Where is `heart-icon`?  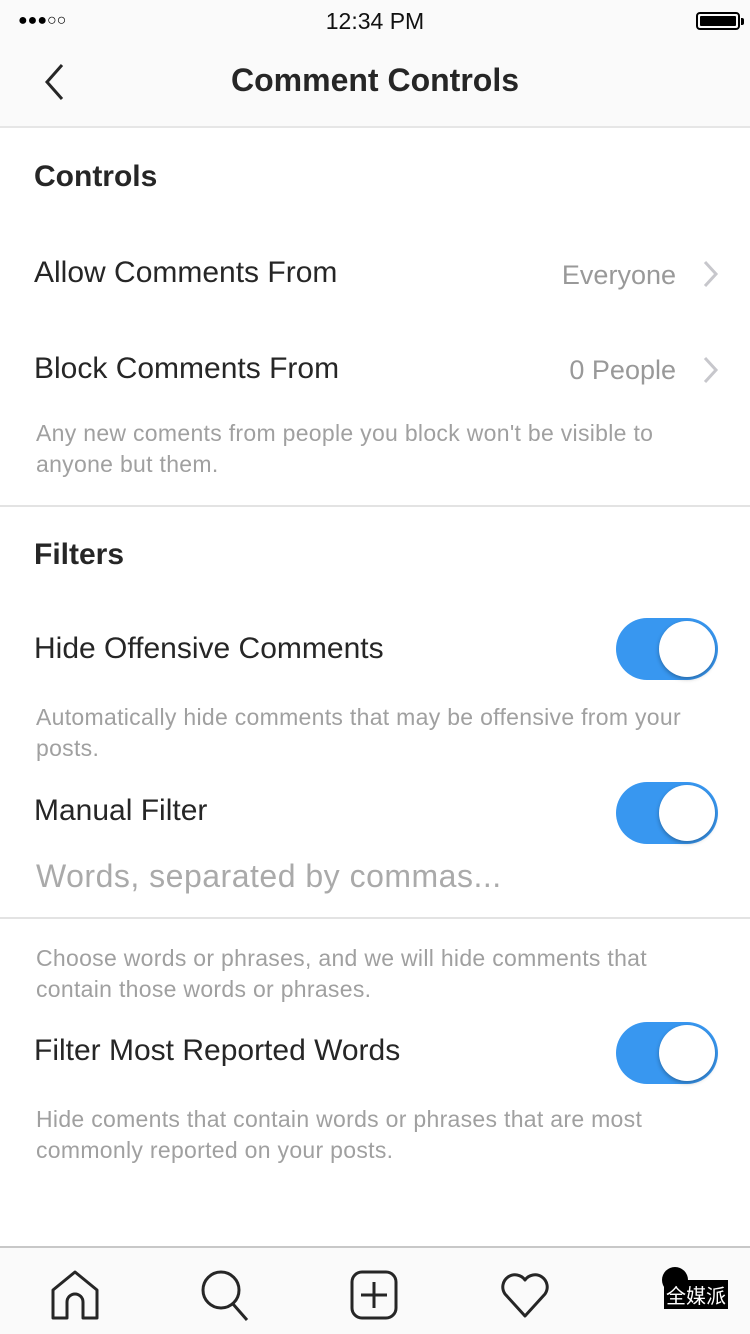 heart-icon is located at coordinates (525, 1296).